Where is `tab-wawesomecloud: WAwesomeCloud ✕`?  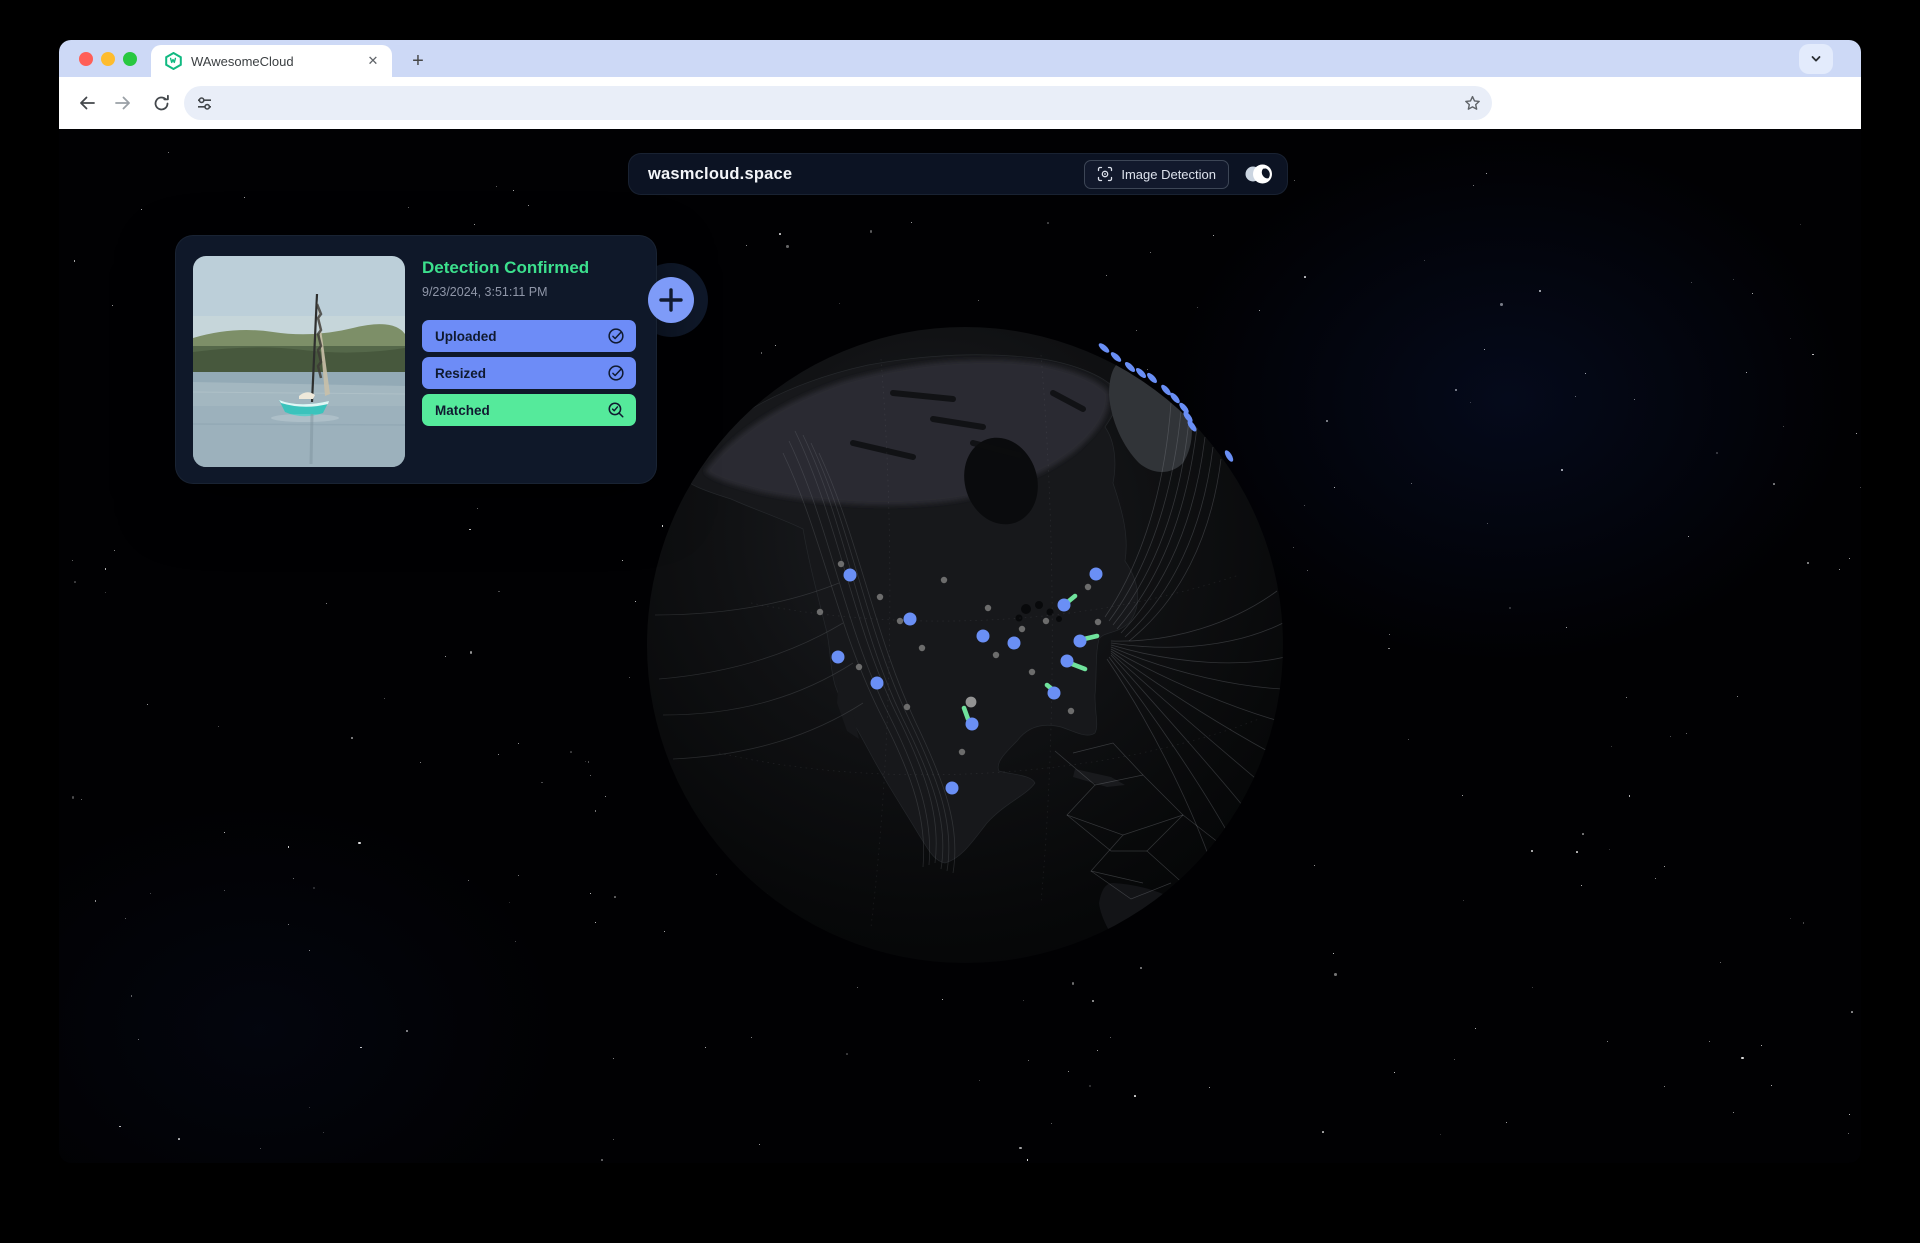
tab-wawesomecloud: WAwesomeCloud ✕ is located at coordinates (271, 61).